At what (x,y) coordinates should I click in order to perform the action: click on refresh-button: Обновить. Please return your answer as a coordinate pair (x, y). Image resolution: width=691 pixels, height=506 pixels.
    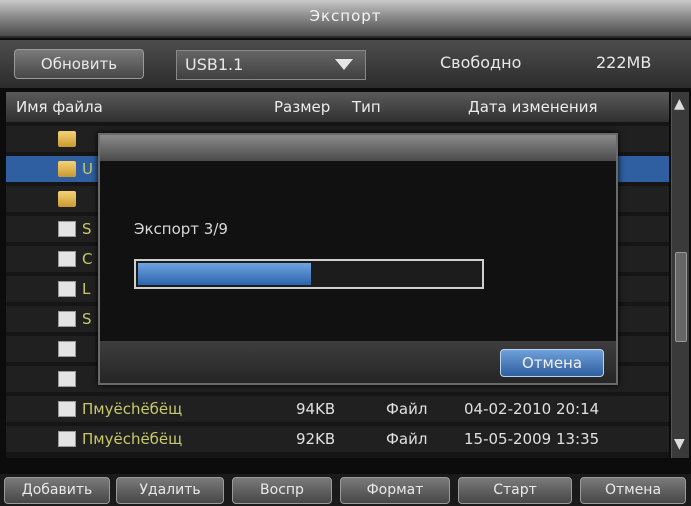
    Looking at the image, I should click on (79, 64).